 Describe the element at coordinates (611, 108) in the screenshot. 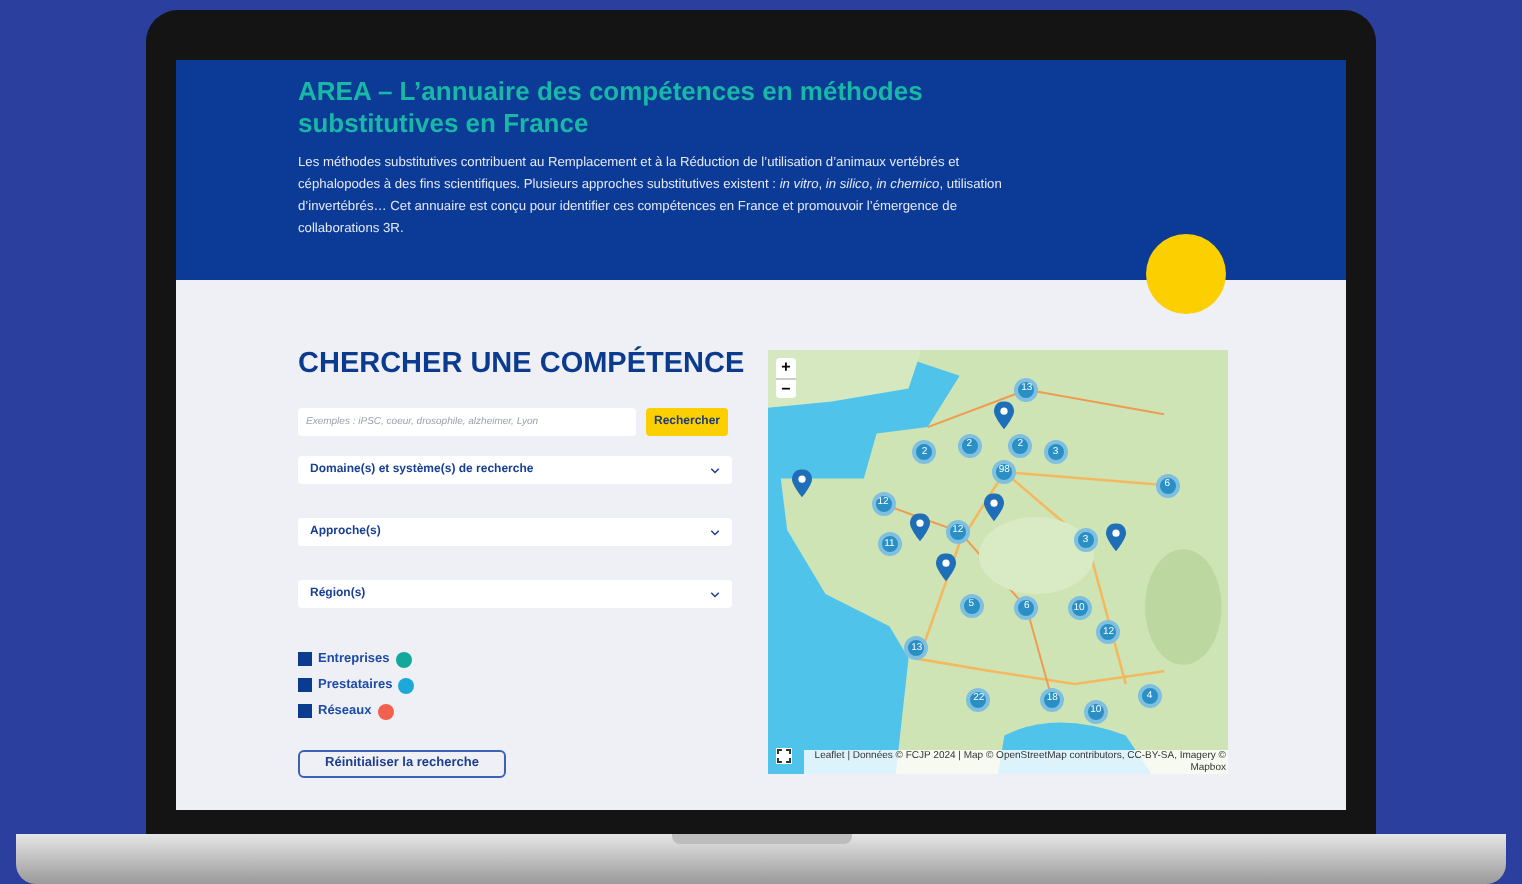

I see `page-title: AREA – L’annuaire des compétences en méthodes substitutives en France` at that location.